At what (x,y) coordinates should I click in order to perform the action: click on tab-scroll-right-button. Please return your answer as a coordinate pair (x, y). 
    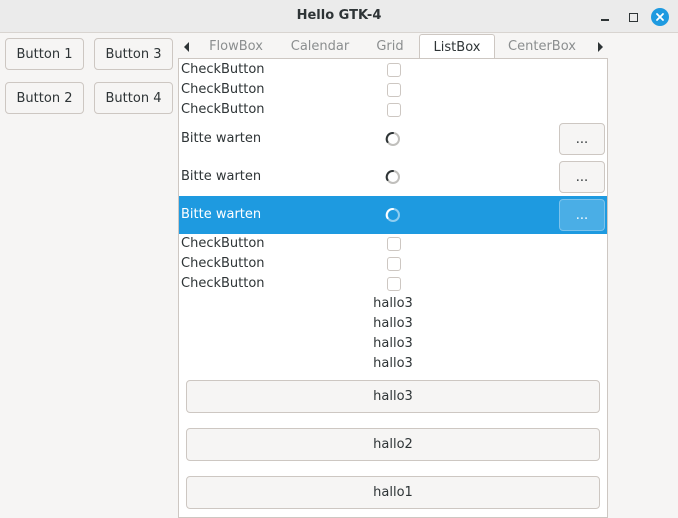
    Looking at the image, I should click on (600, 46).